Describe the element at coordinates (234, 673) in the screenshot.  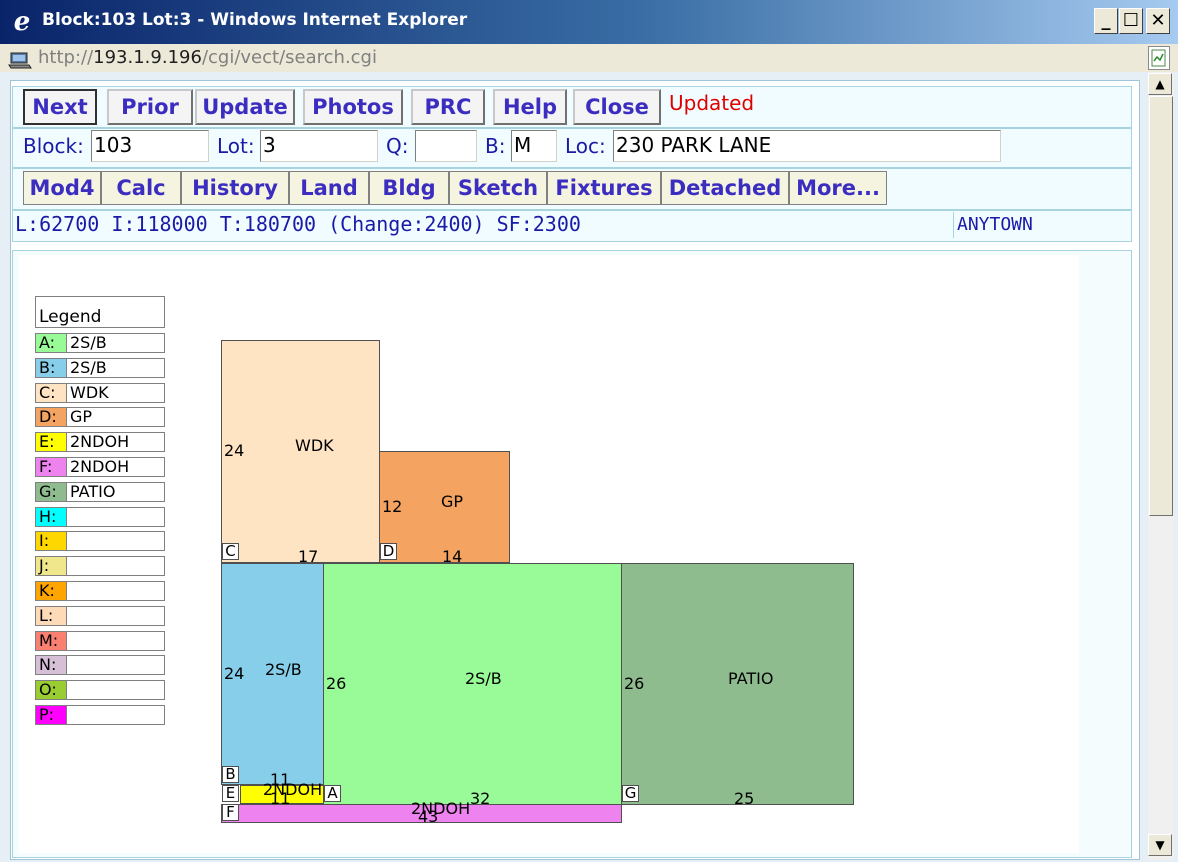
I see `area-b-depth: 24` at that location.